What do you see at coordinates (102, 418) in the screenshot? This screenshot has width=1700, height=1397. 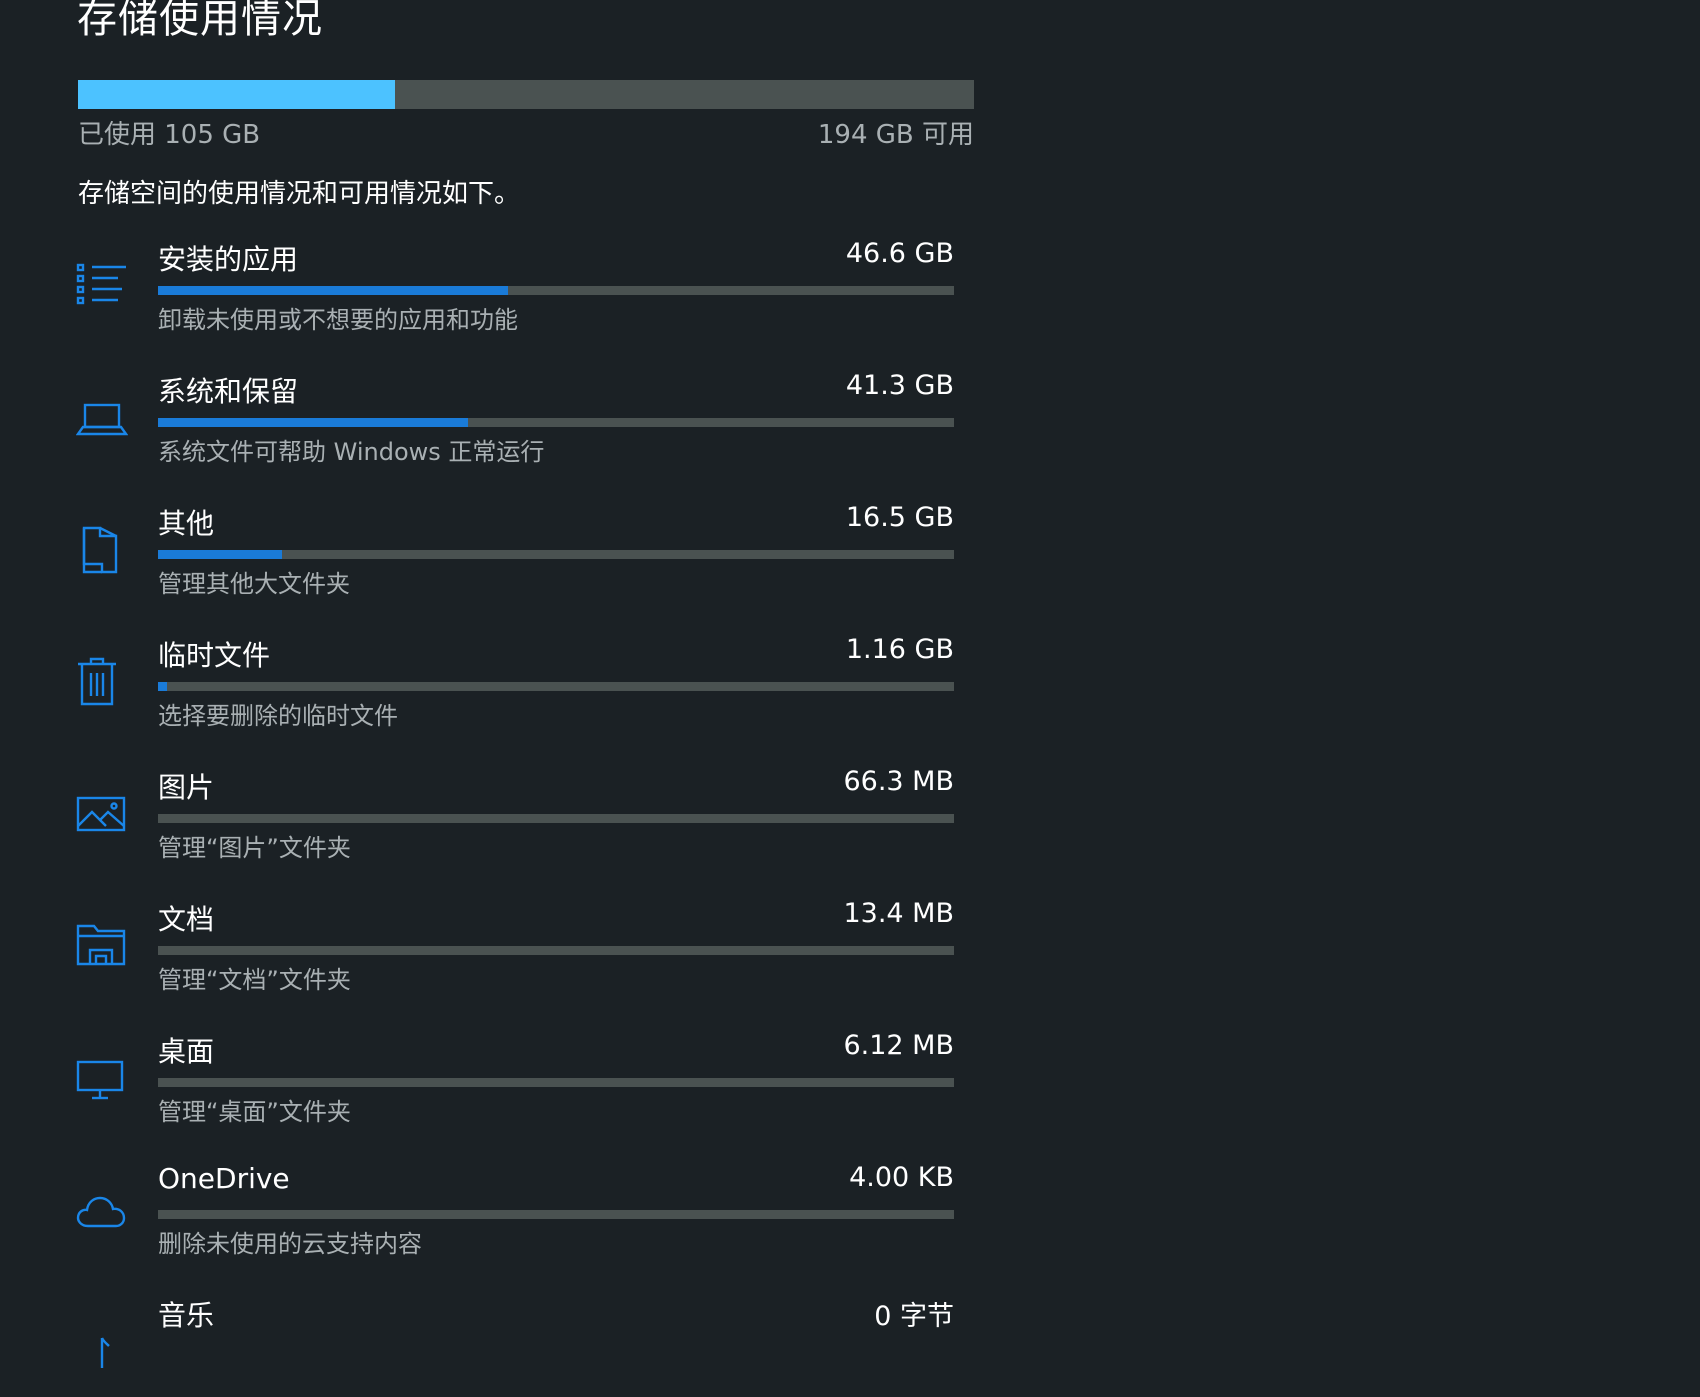 I see `laptop-icon` at bounding box center [102, 418].